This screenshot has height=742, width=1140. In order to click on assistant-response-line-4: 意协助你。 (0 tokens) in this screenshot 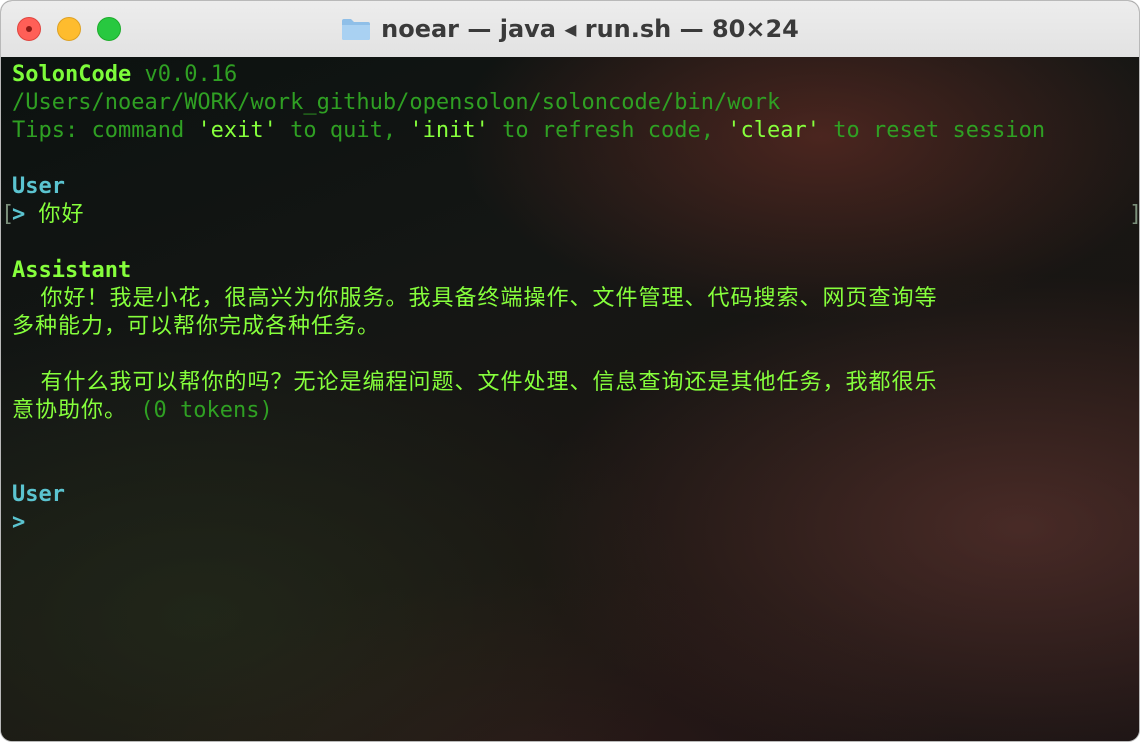, I will do `click(142, 411)`.